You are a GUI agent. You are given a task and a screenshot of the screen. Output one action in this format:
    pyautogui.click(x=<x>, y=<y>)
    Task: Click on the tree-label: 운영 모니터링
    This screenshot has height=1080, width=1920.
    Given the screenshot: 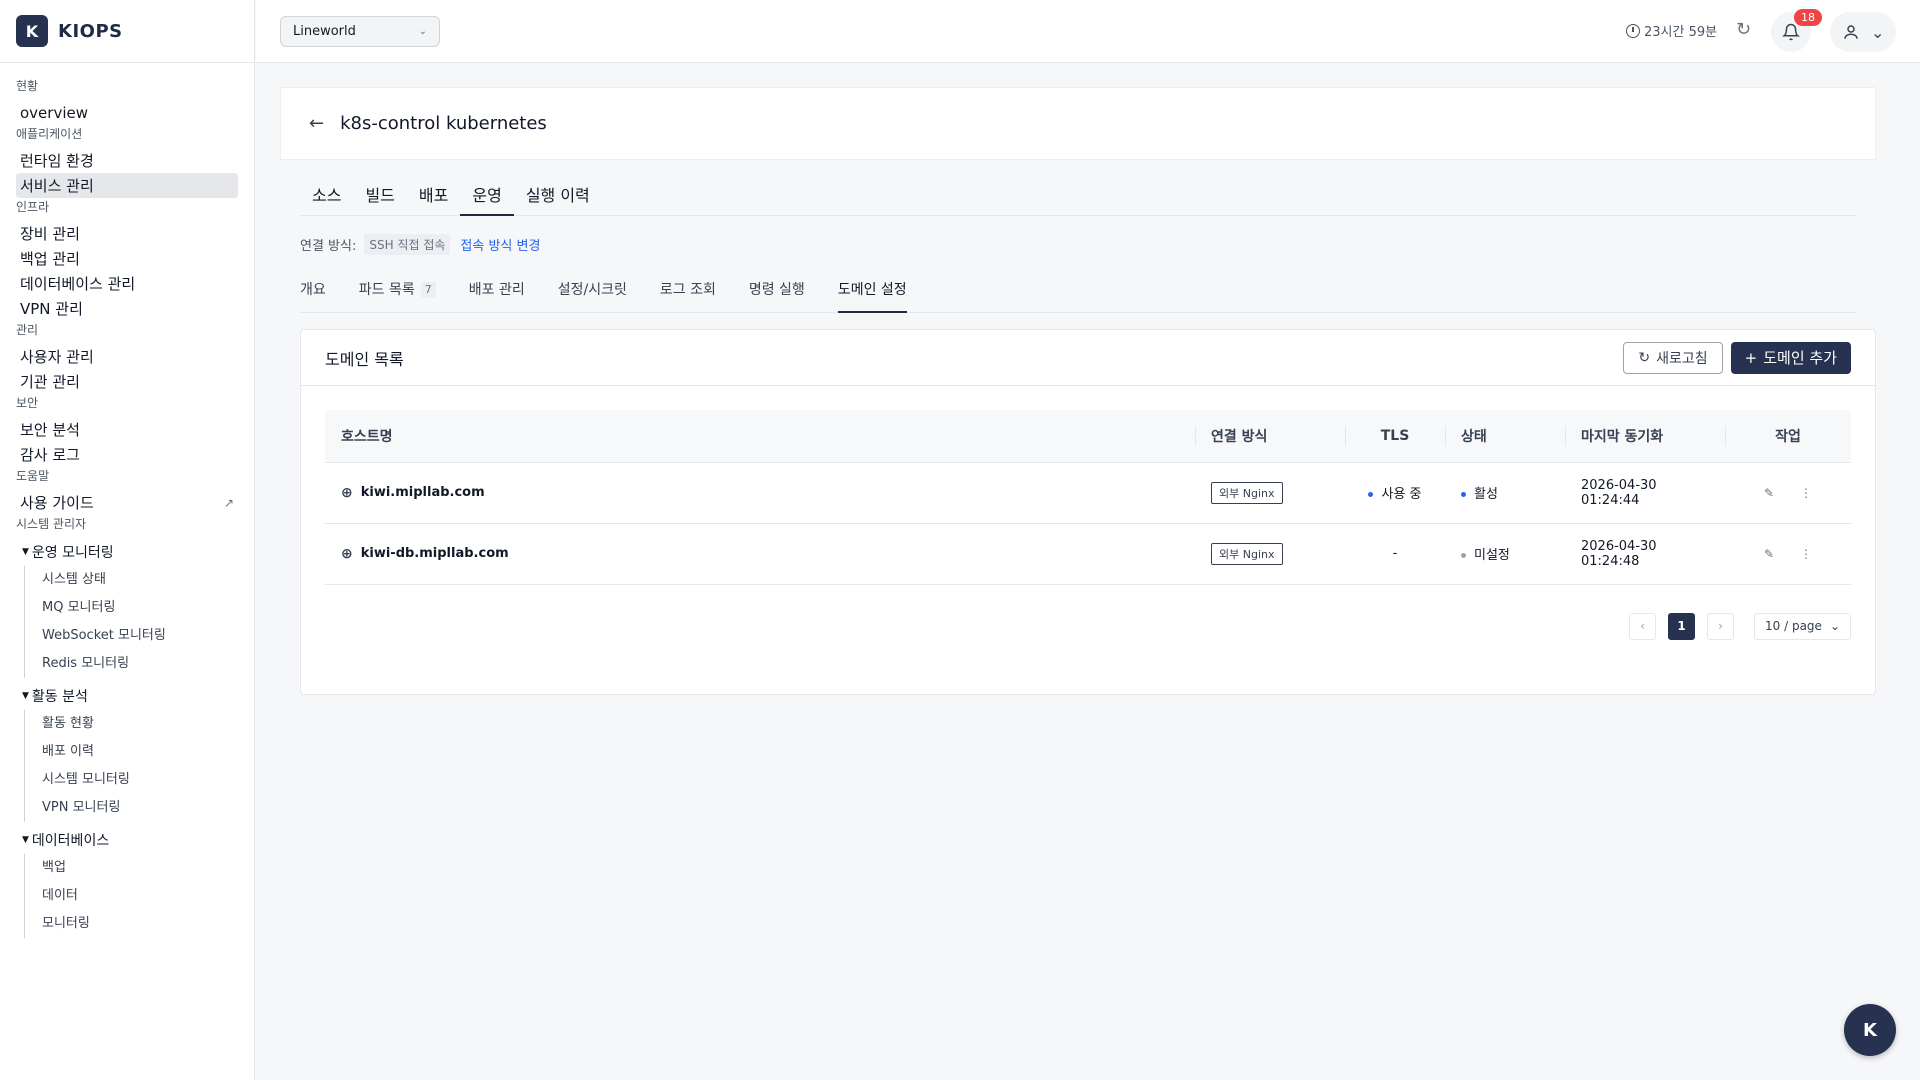 What is the action you would take?
    pyautogui.click(x=72, y=553)
    